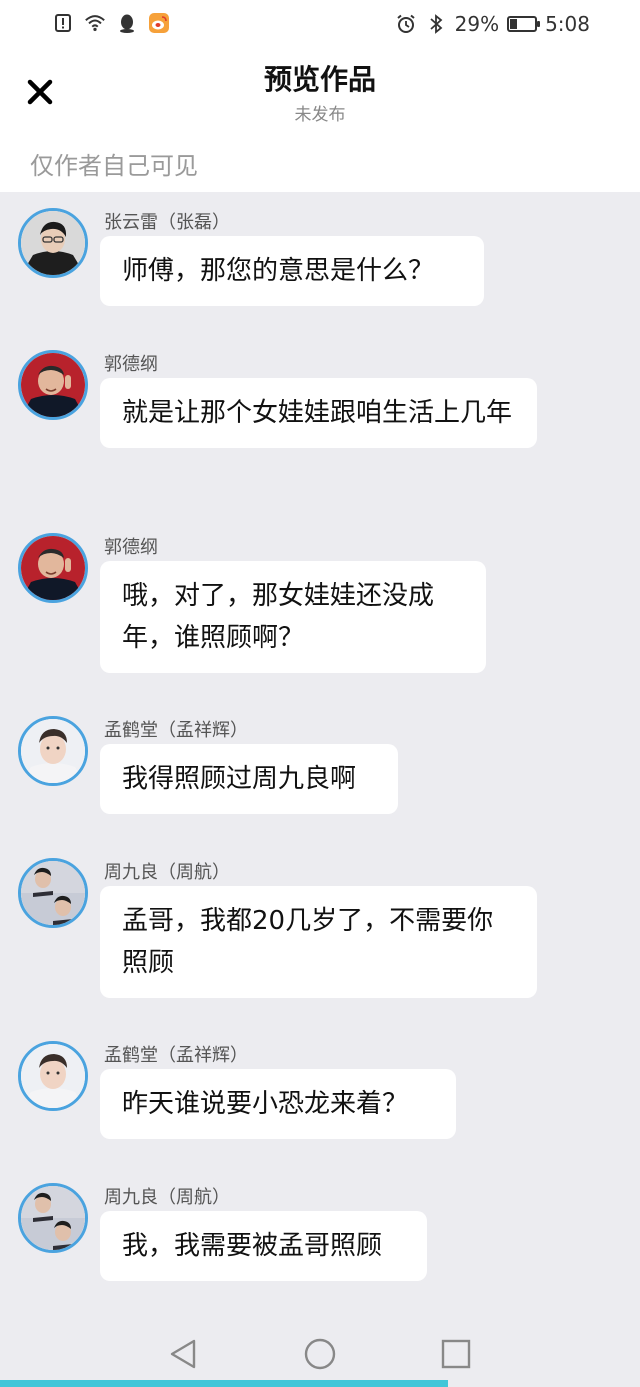 This screenshot has width=640, height=1387. I want to click on header: 预览作品 未发布 仅作者自己可见, so click(320, 122).